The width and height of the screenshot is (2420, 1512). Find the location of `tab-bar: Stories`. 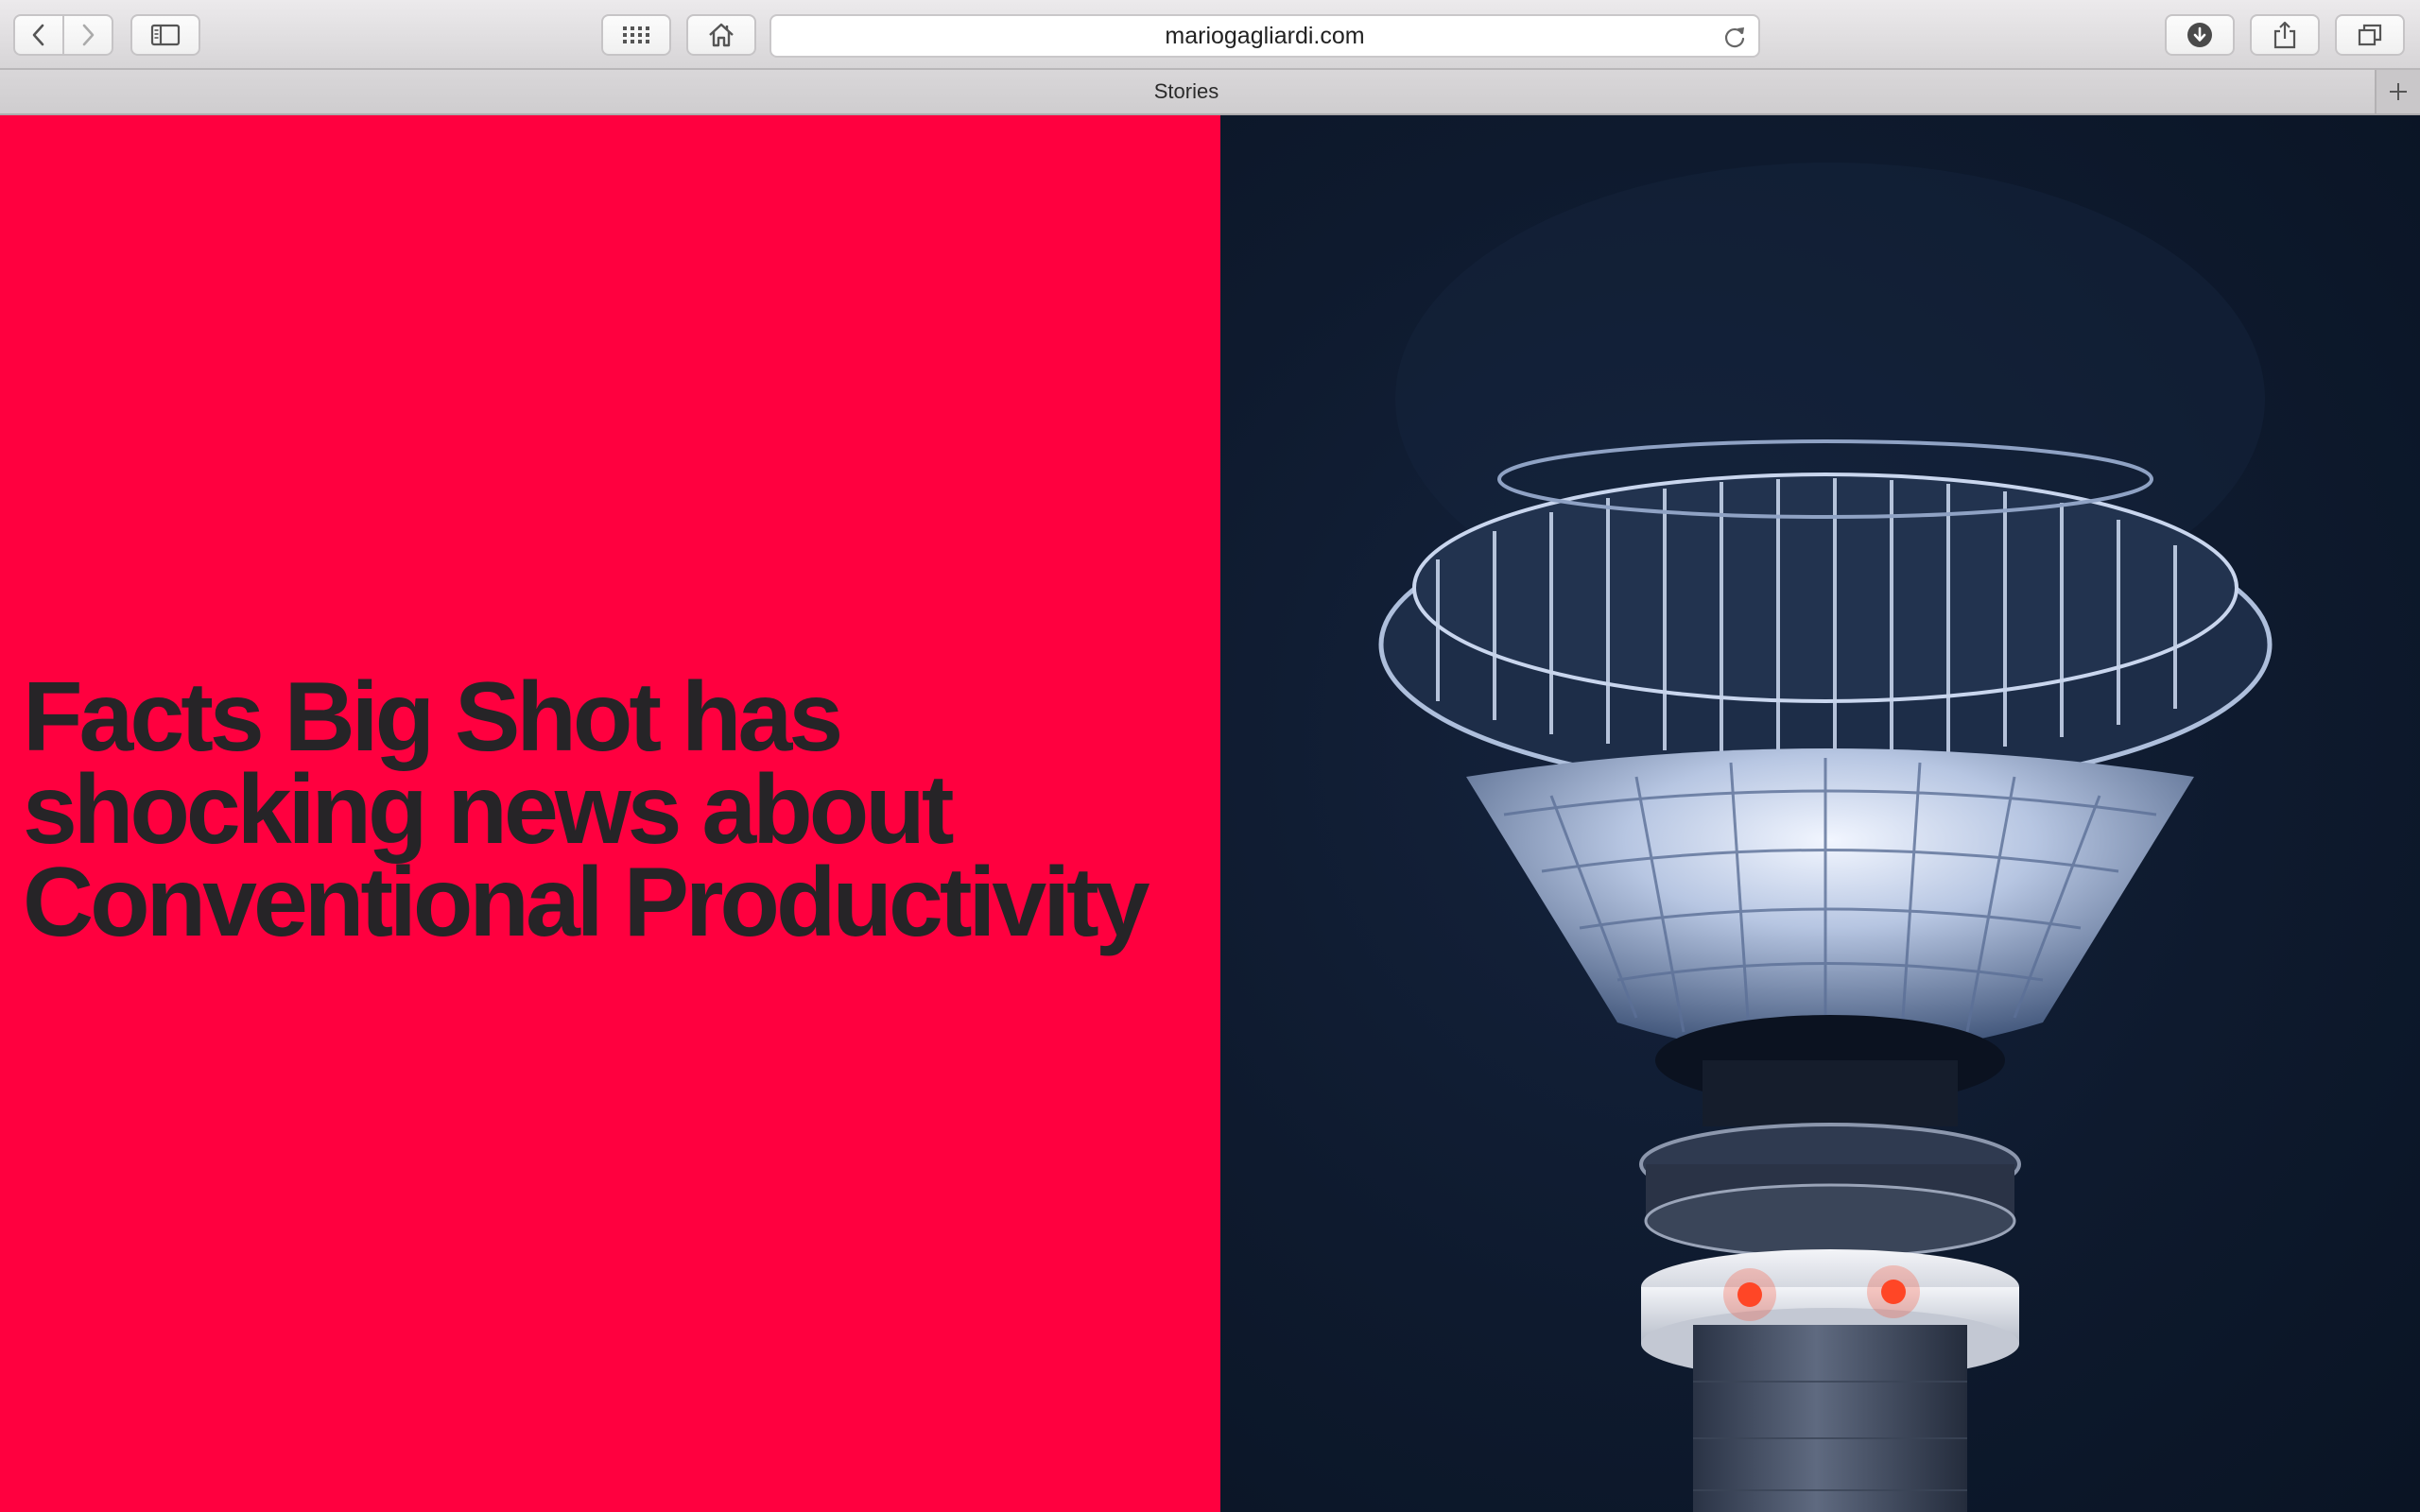

tab-bar: Stories is located at coordinates (1210, 92).